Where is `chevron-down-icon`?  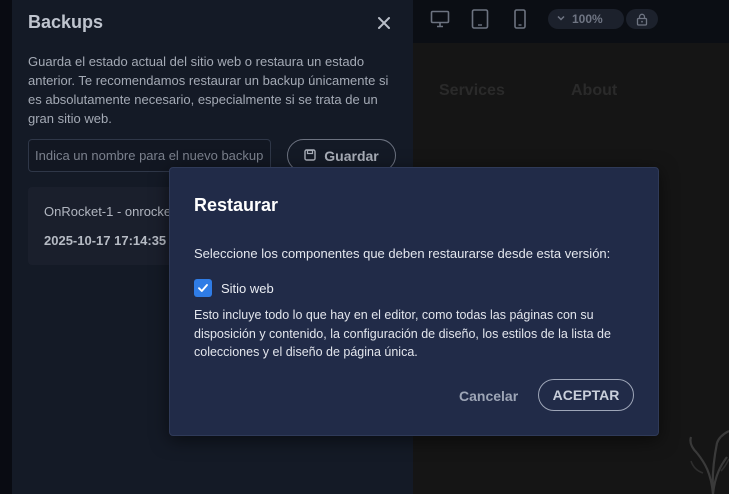
chevron-down-icon is located at coordinates (561, 19).